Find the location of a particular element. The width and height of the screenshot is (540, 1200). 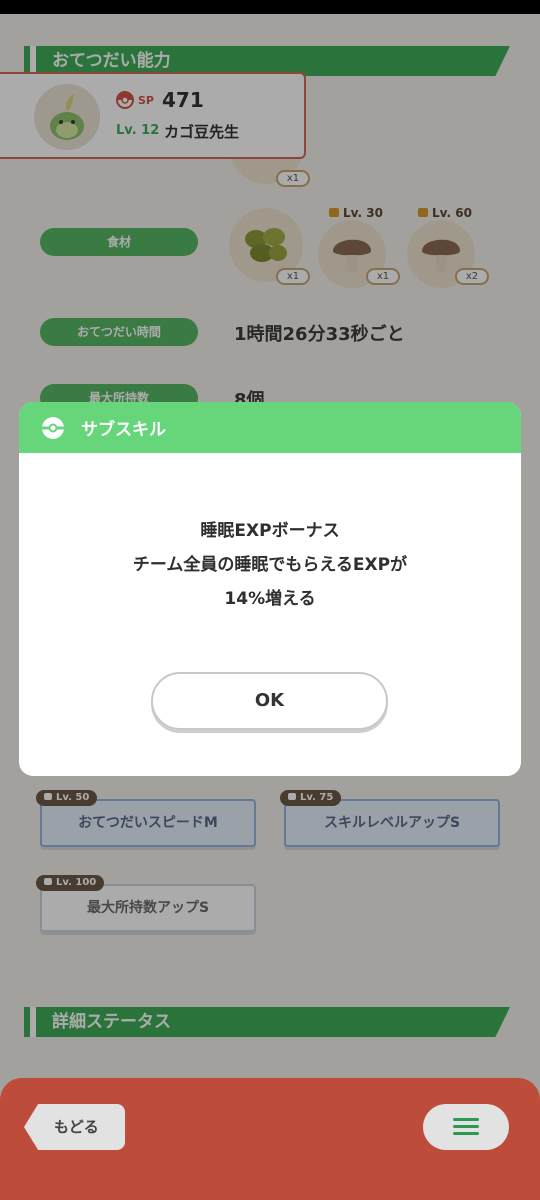

ok-button: OK is located at coordinates (269, 701).